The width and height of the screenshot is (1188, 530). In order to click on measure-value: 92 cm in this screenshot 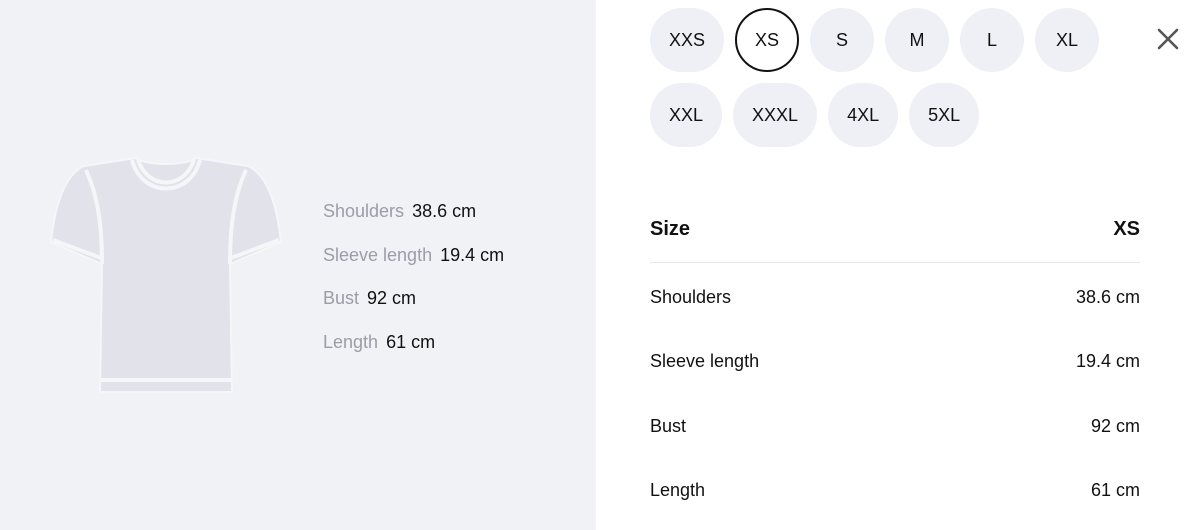, I will do `click(392, 298)`.